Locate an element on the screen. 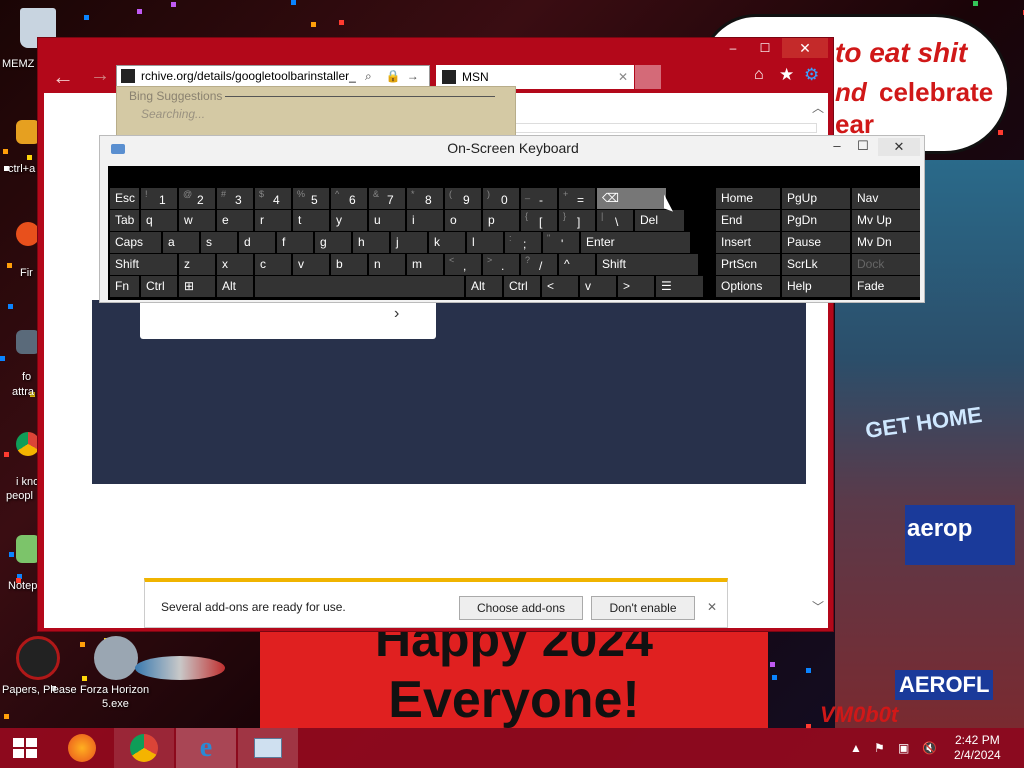 This screenshot has width=1024, height=768. osk-nav-key: ScrLk is located at coordinates (816, 264).